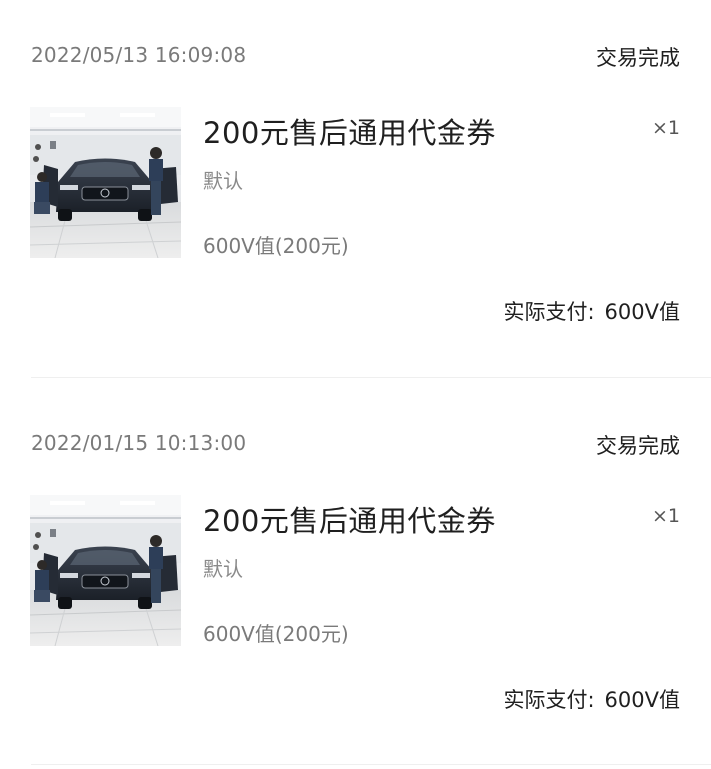 The image size is (711, 769). What do you see at coordinates (139, 55) in the screenshot?
I see `order-time: 2022/05/13 16:09:08` at bounding box center [139, 55].